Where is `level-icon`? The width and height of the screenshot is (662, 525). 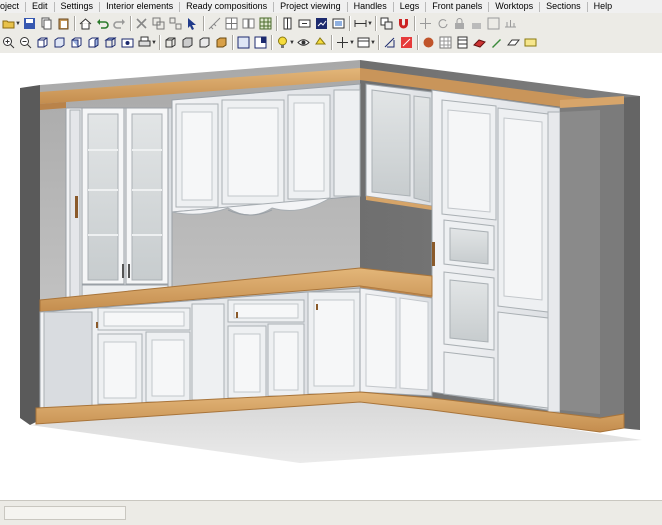 level-icon is located at coordinates (510, 23).